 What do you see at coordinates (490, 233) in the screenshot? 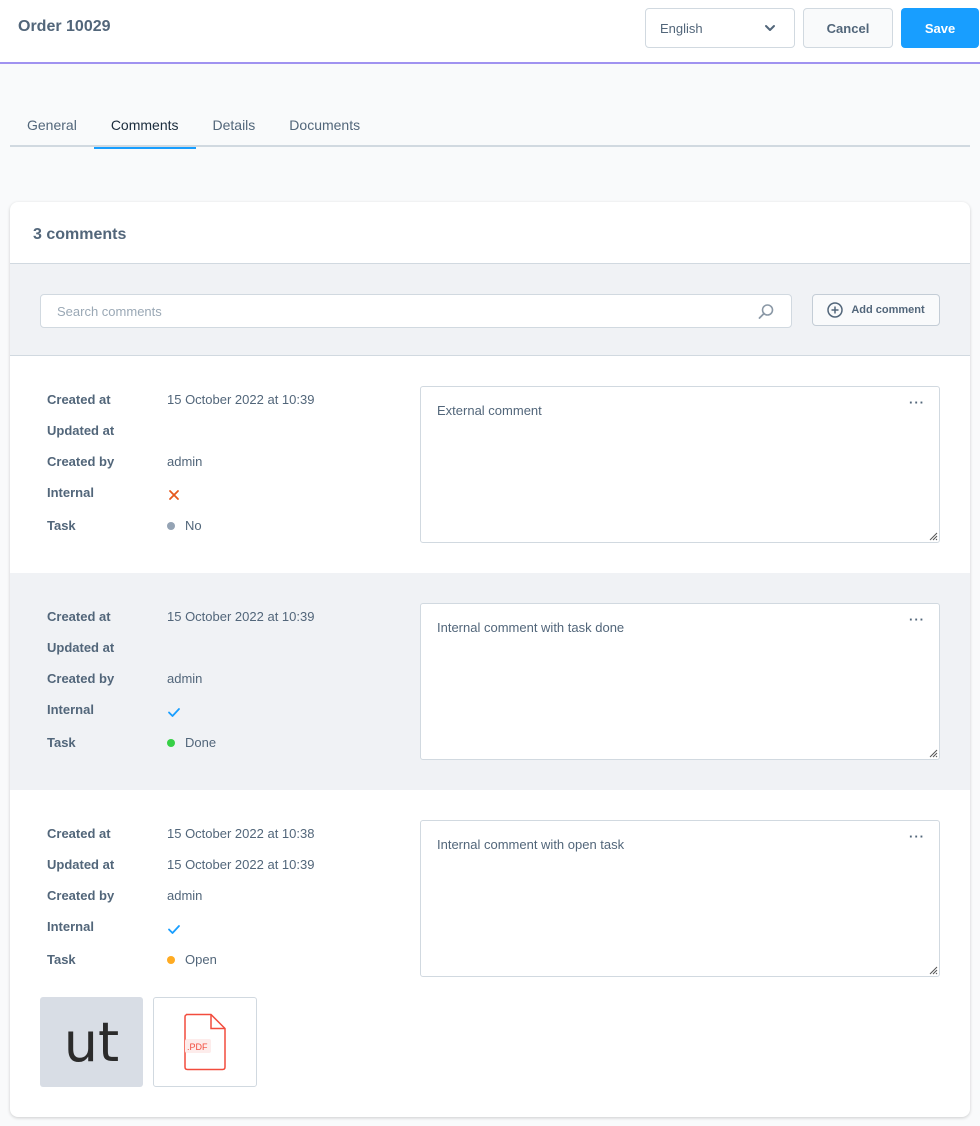
I see `comments-count-title: 3 comments` at bounding box center [490, 233].